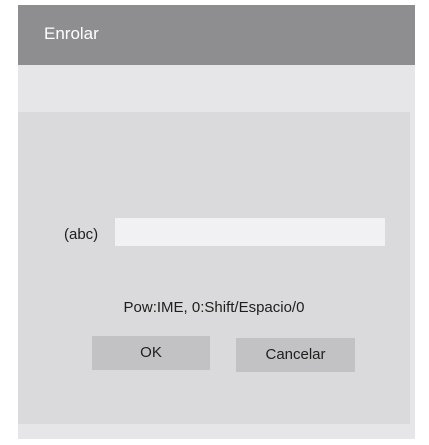 This screenshot has width=429, height=445. What do you see at coordinates (71, 33) in the screenshot?
I see `dialog-title: Enrolar` at bounding box center [71, 33].